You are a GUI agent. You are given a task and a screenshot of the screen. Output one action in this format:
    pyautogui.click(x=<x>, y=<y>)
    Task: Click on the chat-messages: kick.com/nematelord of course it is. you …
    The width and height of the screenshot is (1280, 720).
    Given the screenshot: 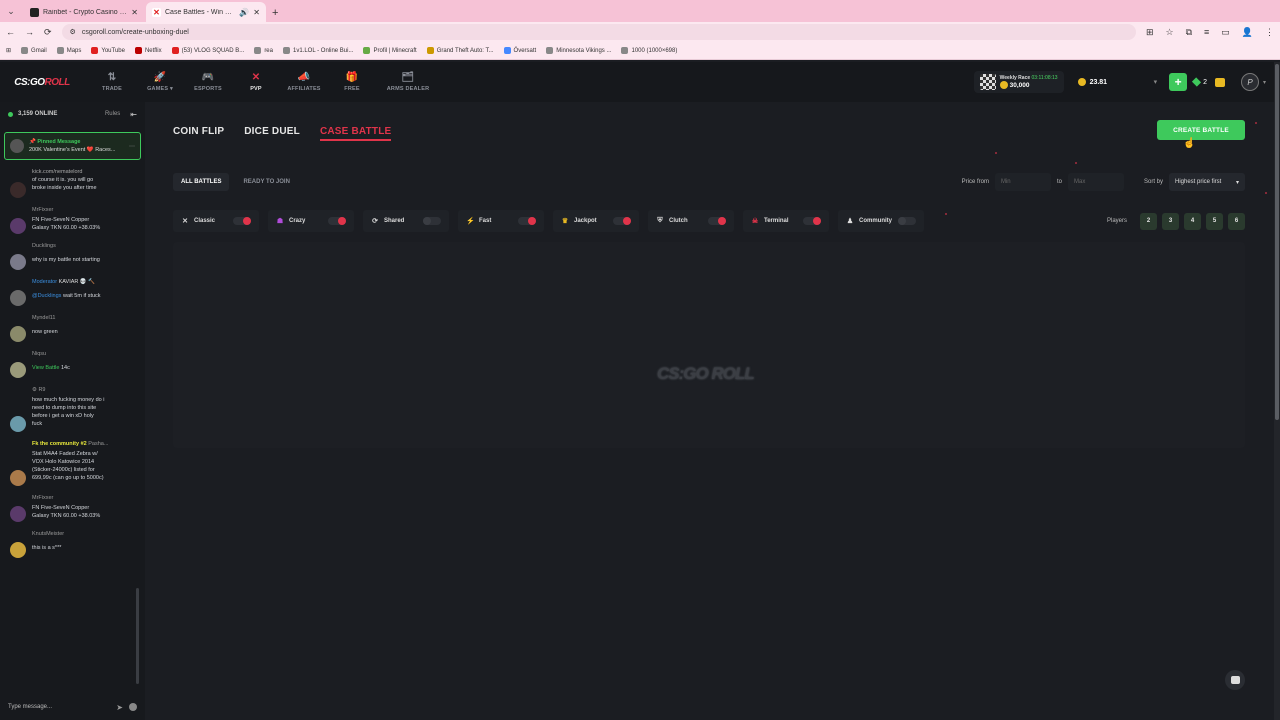 What is the action you would take?
    pyautogui.click(x=69, y=430)
    